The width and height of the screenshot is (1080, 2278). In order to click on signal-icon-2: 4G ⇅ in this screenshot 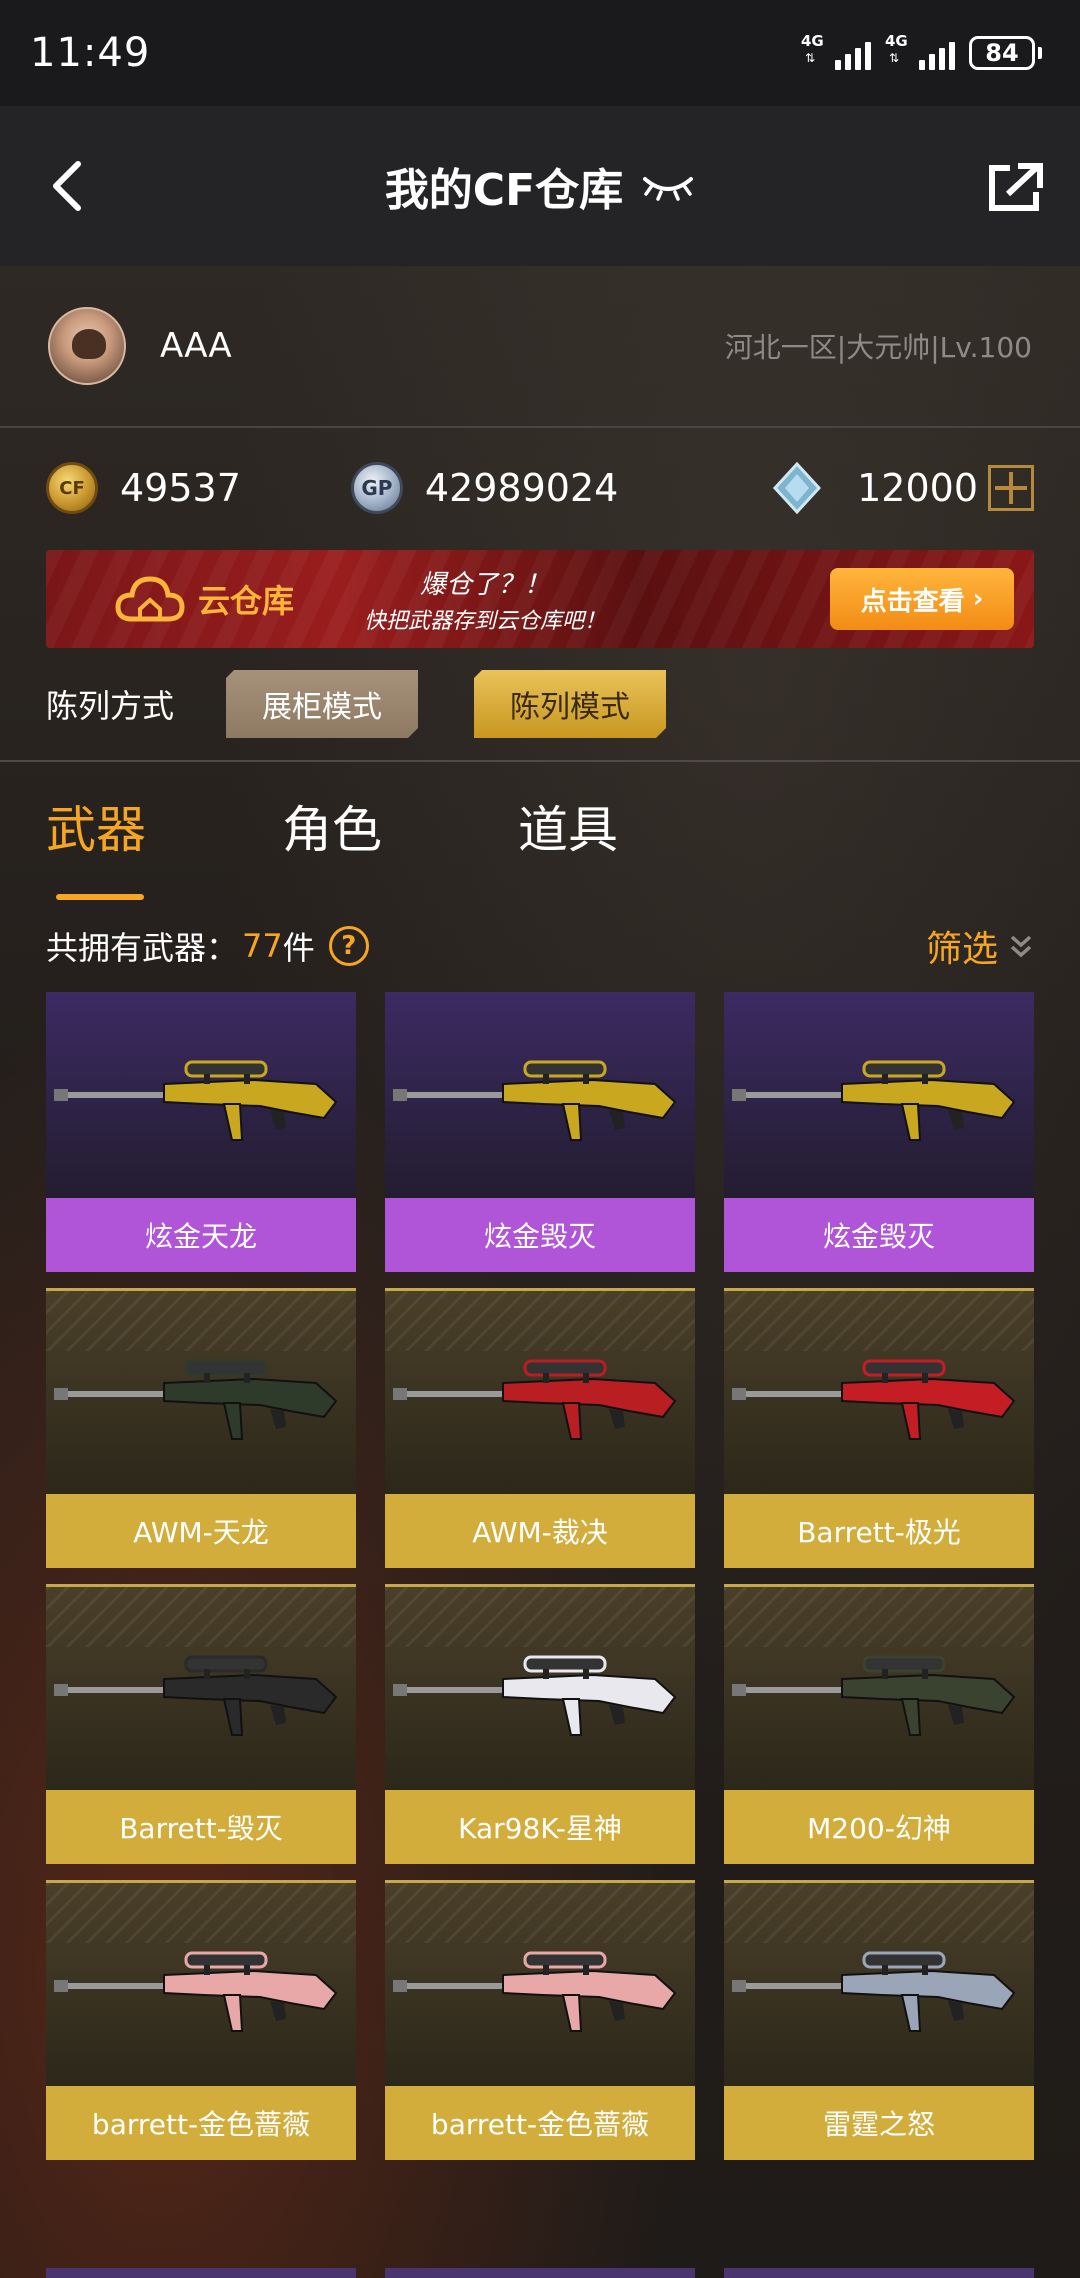, I will do `click(920, 51)`.